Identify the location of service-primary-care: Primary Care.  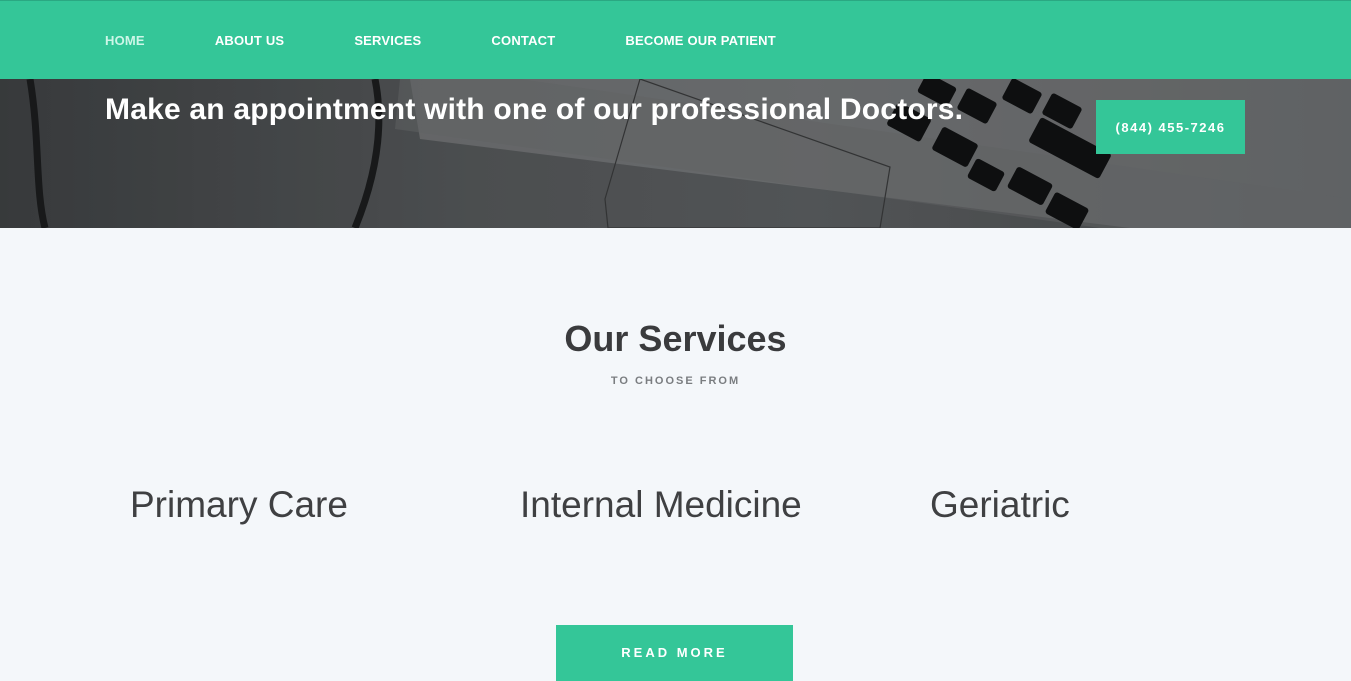
(239, 505).